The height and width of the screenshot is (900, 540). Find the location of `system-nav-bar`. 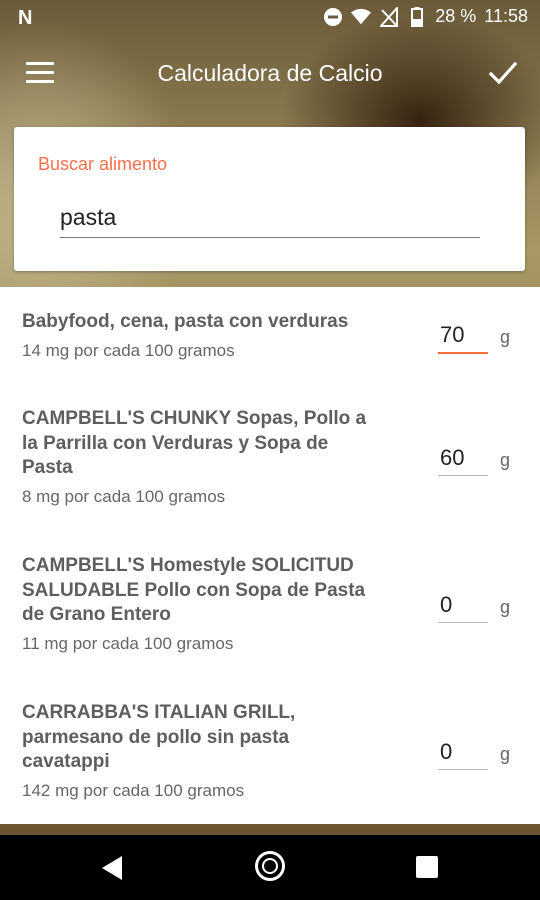

system-nav-bar is located at coordinates (270, 867).